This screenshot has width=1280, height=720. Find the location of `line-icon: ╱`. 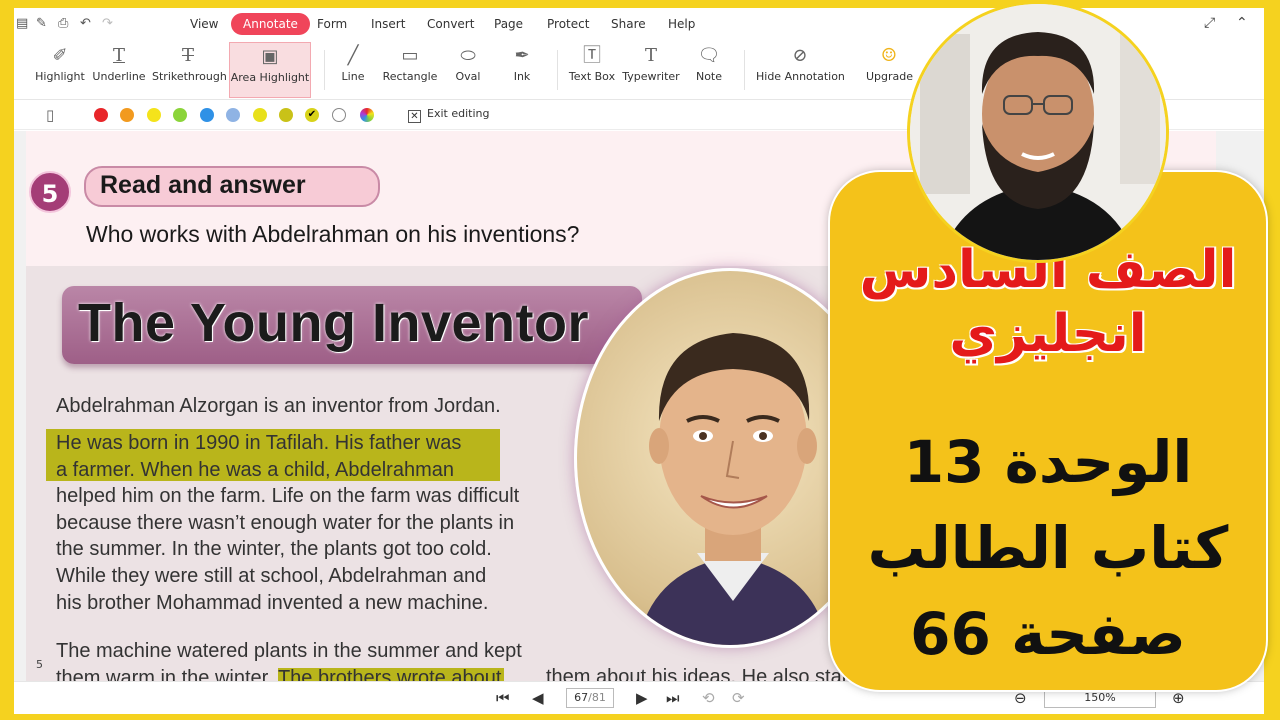

line-icon: ╱ is located at coordinates (353, 55).